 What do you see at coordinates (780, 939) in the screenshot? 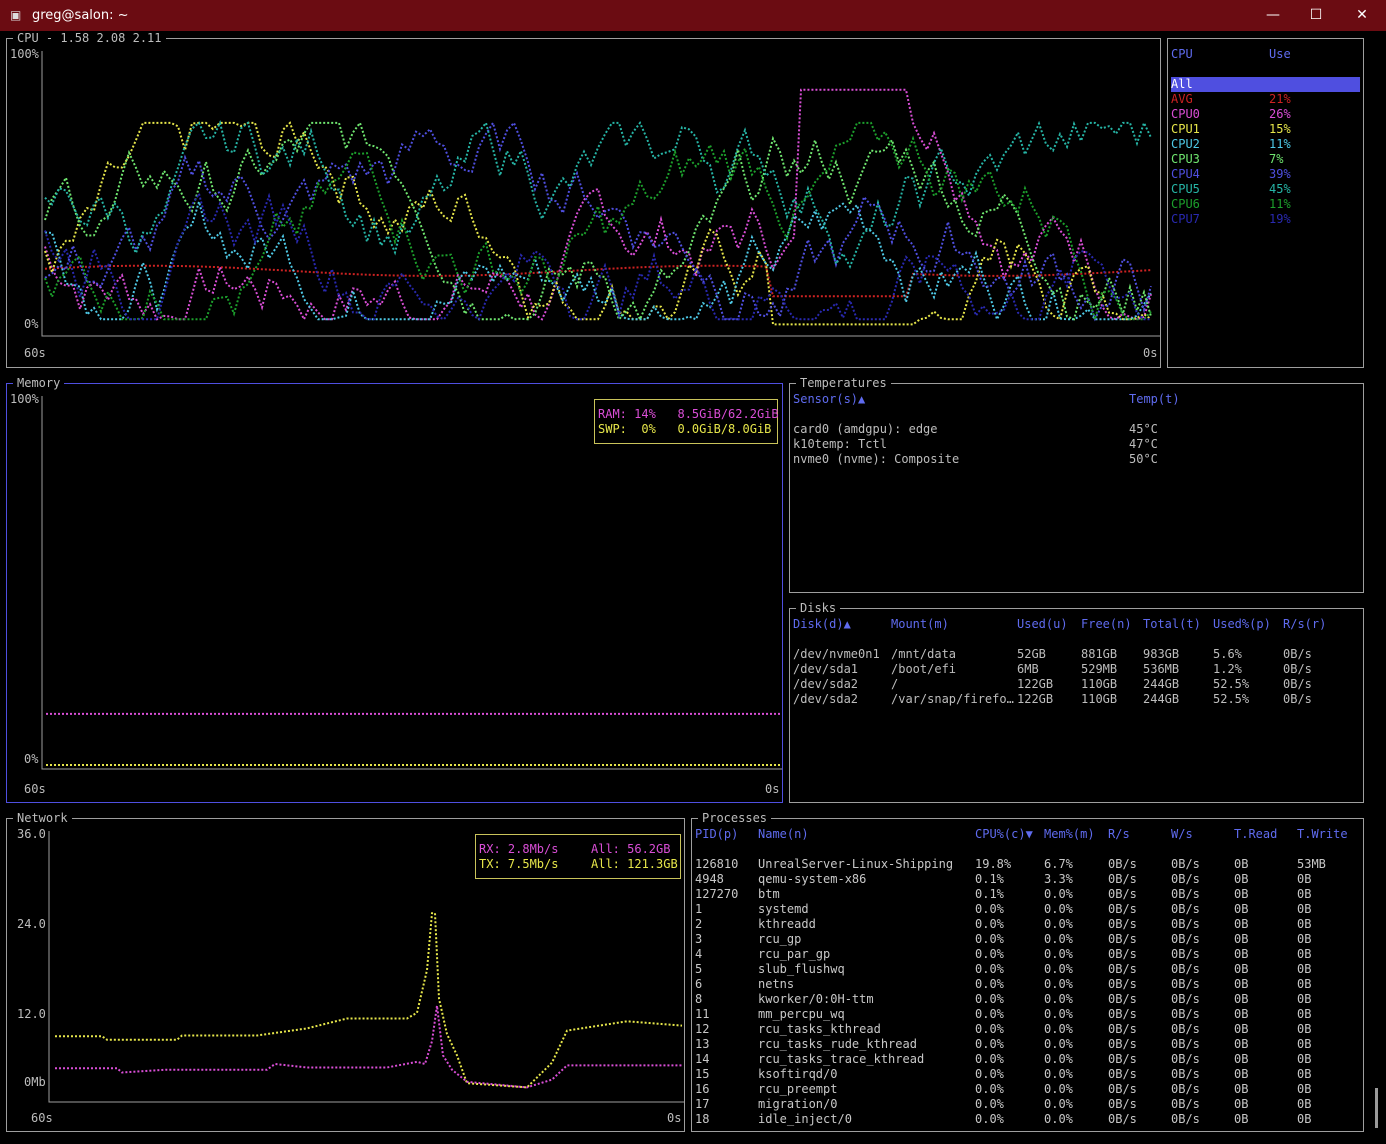
I see `process-cell: rcu_gp` at bounding box center [780, 939].